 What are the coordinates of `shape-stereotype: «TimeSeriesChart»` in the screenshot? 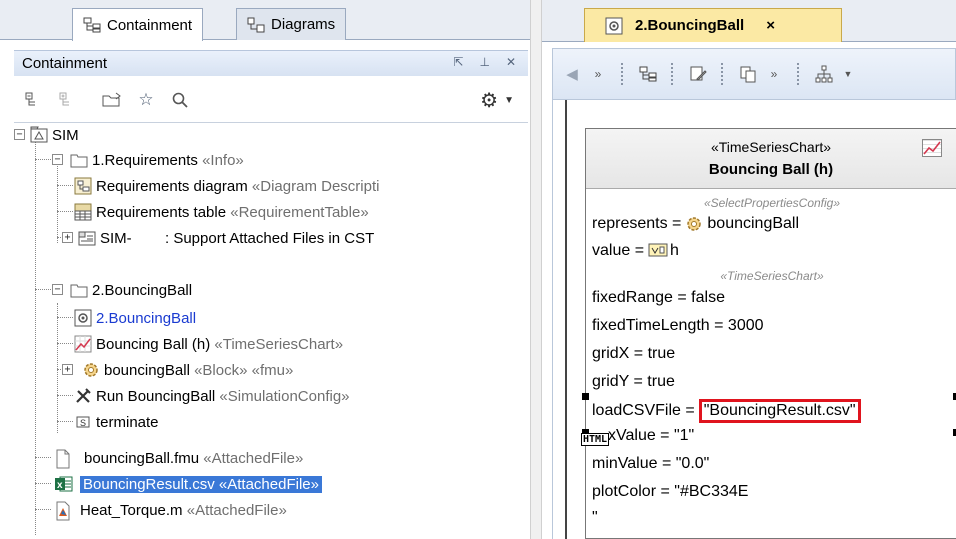 It's located at (771, 147).